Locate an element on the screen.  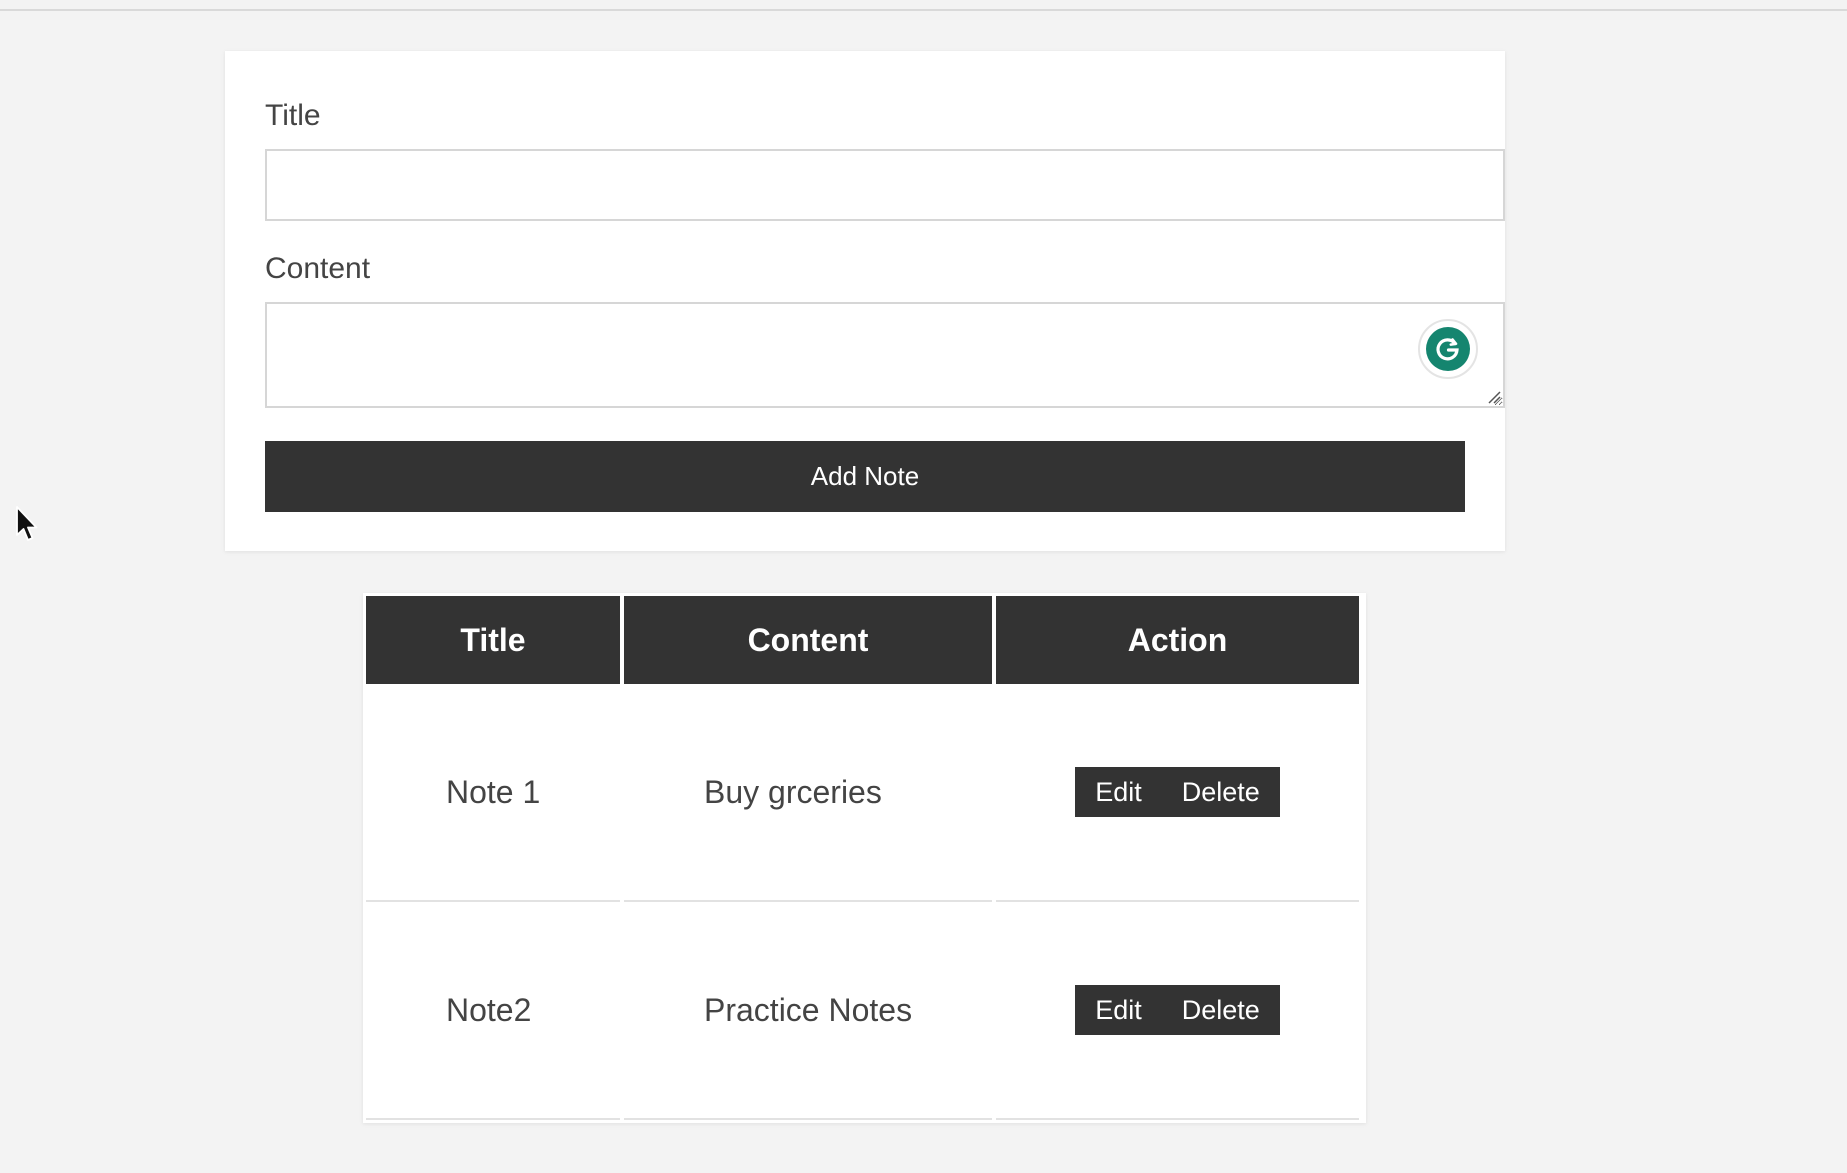
grammarly-icon is located at coordinates (1448, 349).